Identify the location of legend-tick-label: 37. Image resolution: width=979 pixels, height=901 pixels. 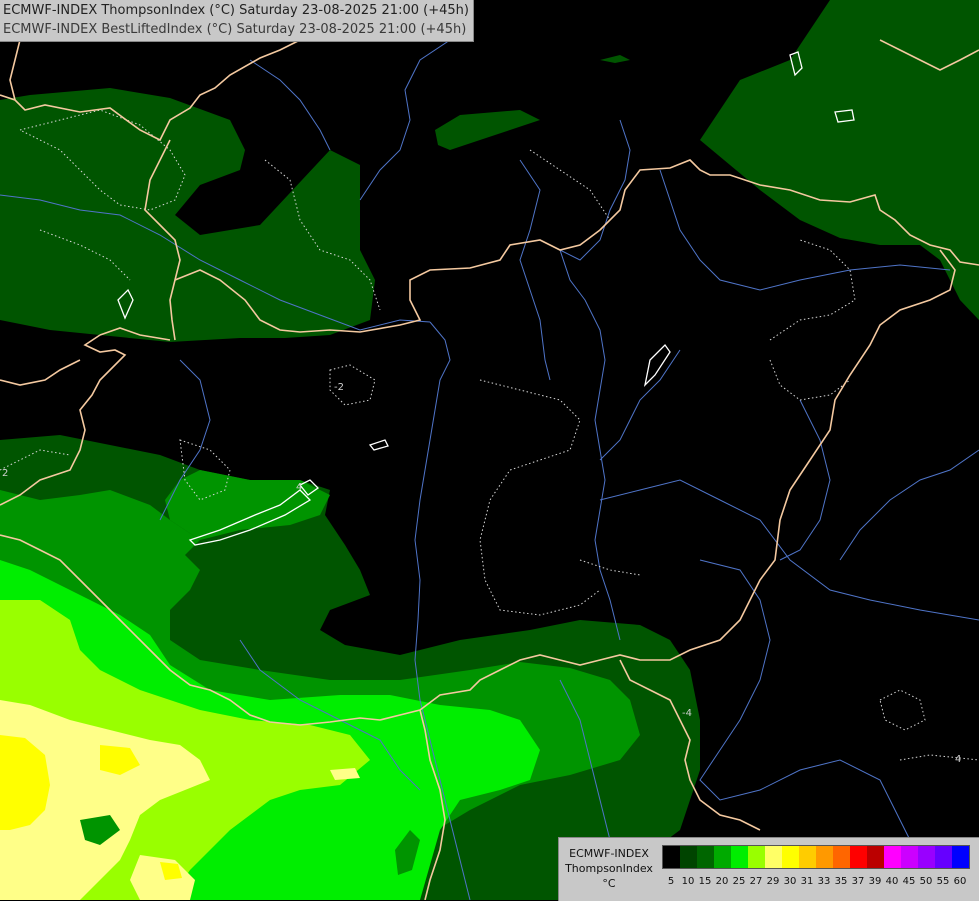
(858, 881).